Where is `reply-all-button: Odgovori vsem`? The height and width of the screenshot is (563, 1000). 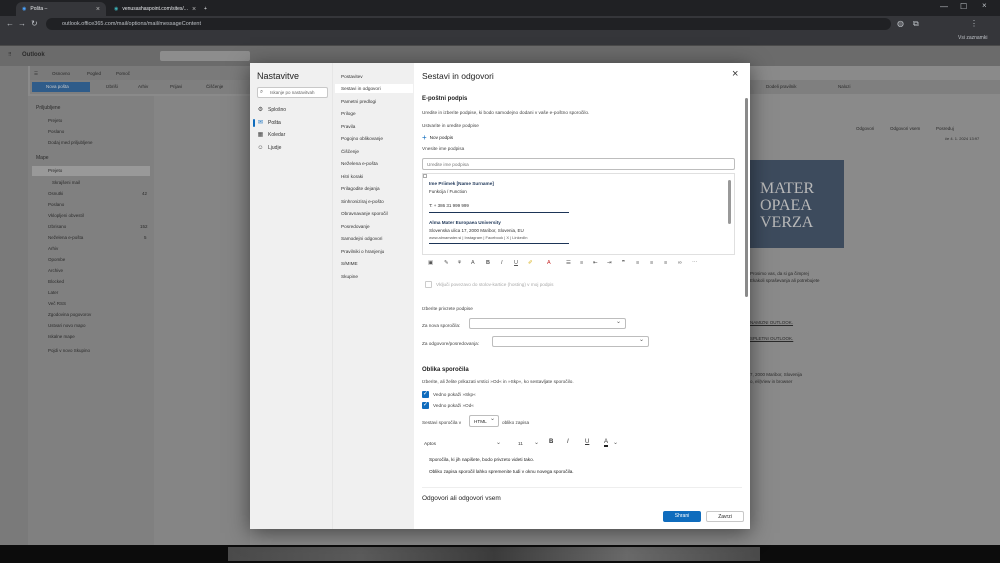
reply-all-button: Odgovori vsem is located at coordinates (905, 128).